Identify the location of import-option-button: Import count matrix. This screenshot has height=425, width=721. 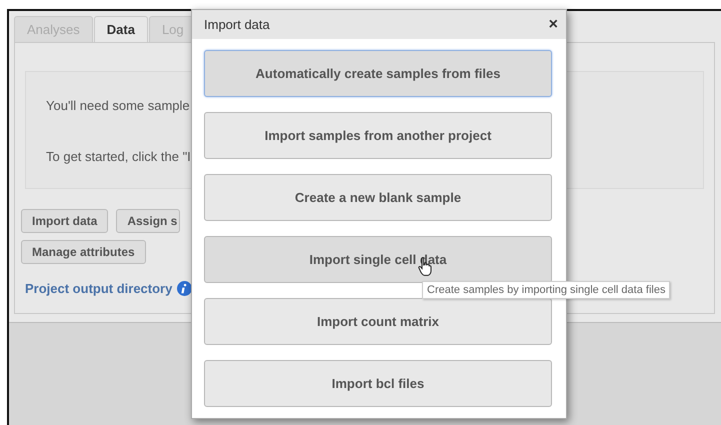
(378, 321).